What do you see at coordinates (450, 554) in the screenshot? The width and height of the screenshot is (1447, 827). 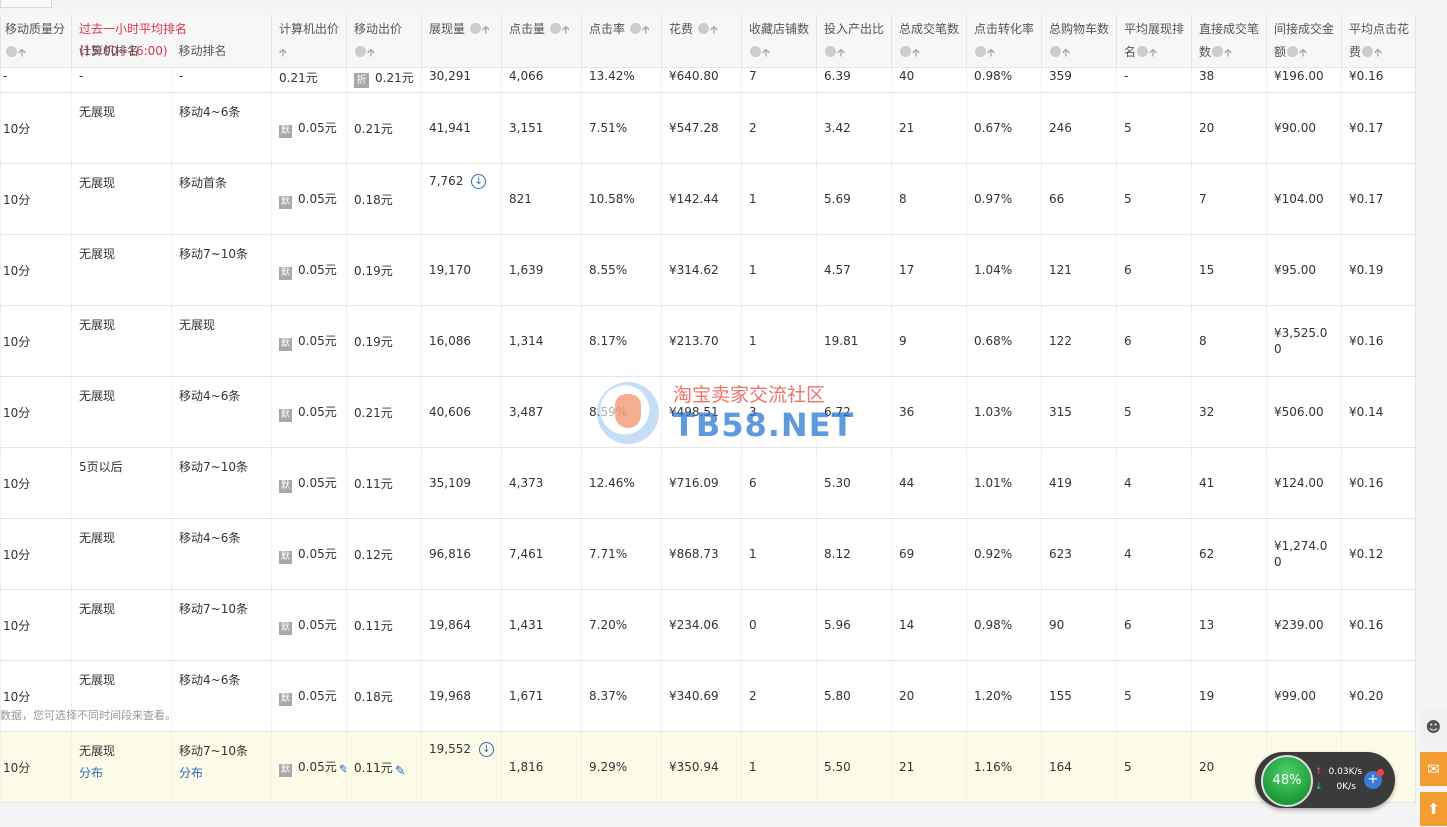 I see `cell-impressions-value: 96,816` at bounding box center [450, 554].